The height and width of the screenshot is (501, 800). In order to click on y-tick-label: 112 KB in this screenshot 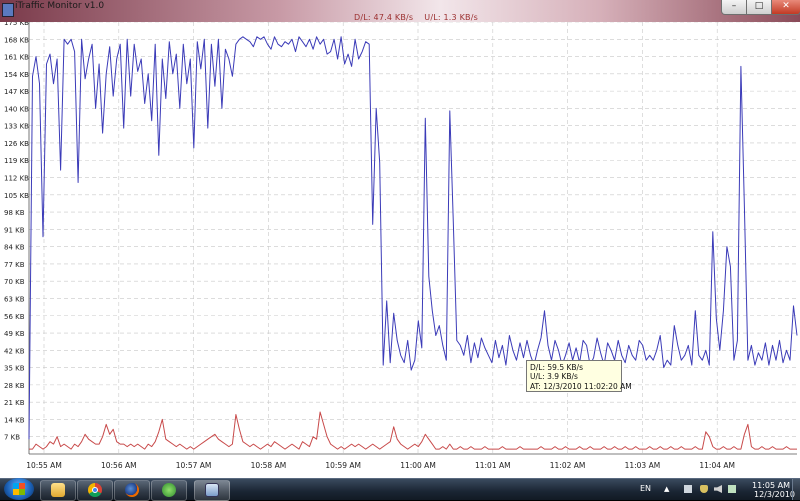, I will do `click(16, 179)`.